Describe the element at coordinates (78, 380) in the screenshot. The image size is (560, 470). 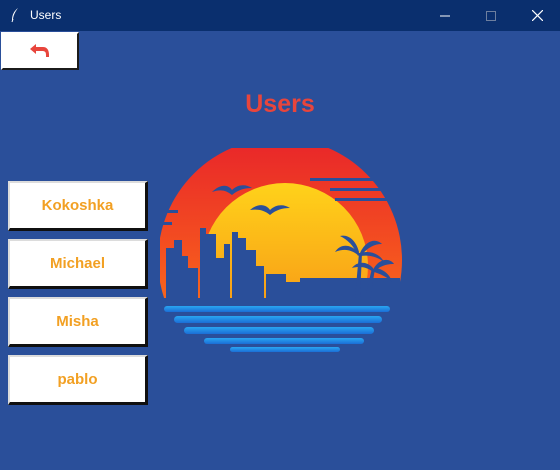
I see `user-button-pablo: pablo` at that location.